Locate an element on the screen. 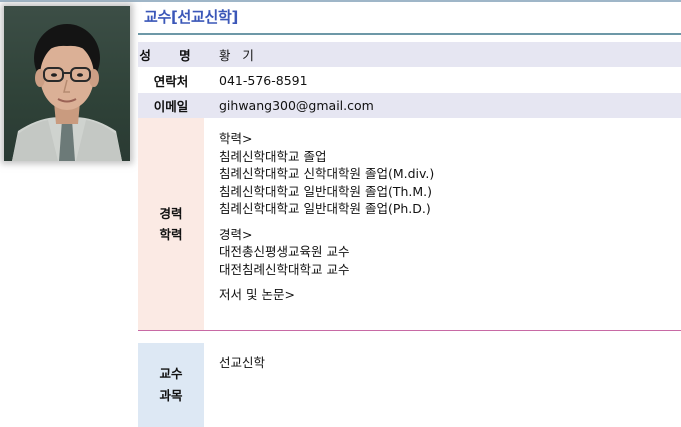  course-label-line2: 과목 is located at coordinates (171, 395).